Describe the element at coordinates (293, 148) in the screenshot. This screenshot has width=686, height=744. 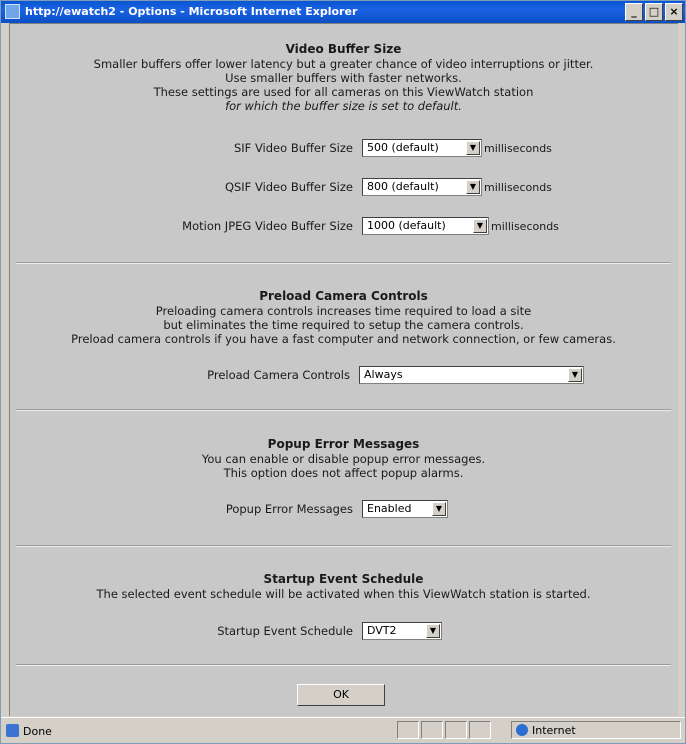
I see `sif-buffer-label: SIF Video Buffer Size` at that location.